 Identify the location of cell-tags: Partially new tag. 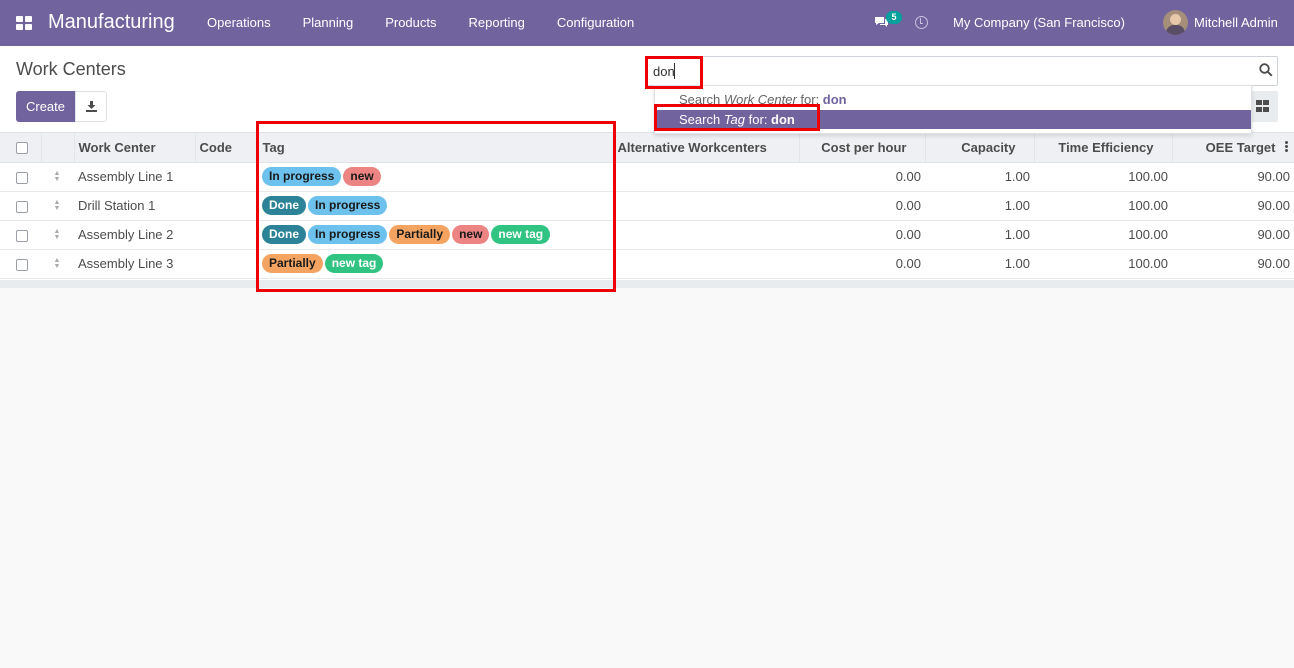
(435, 264).